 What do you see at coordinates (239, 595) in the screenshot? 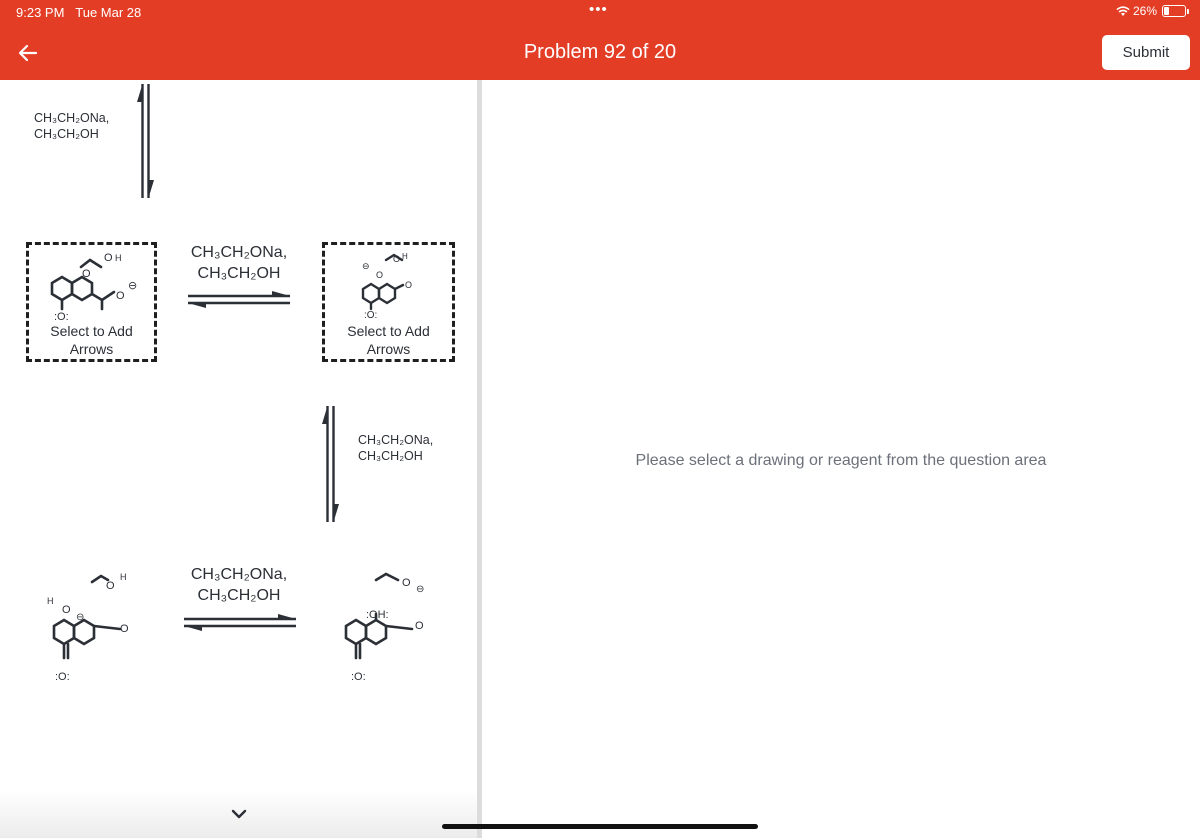
I see `reagent-bottom-line2: CH₃CH₂OH` at bounding box center [239, 595].